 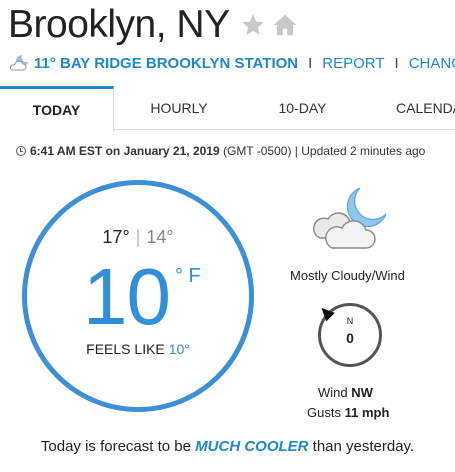 I want to click on report-link: REPORT, so click(x=353, y=63).